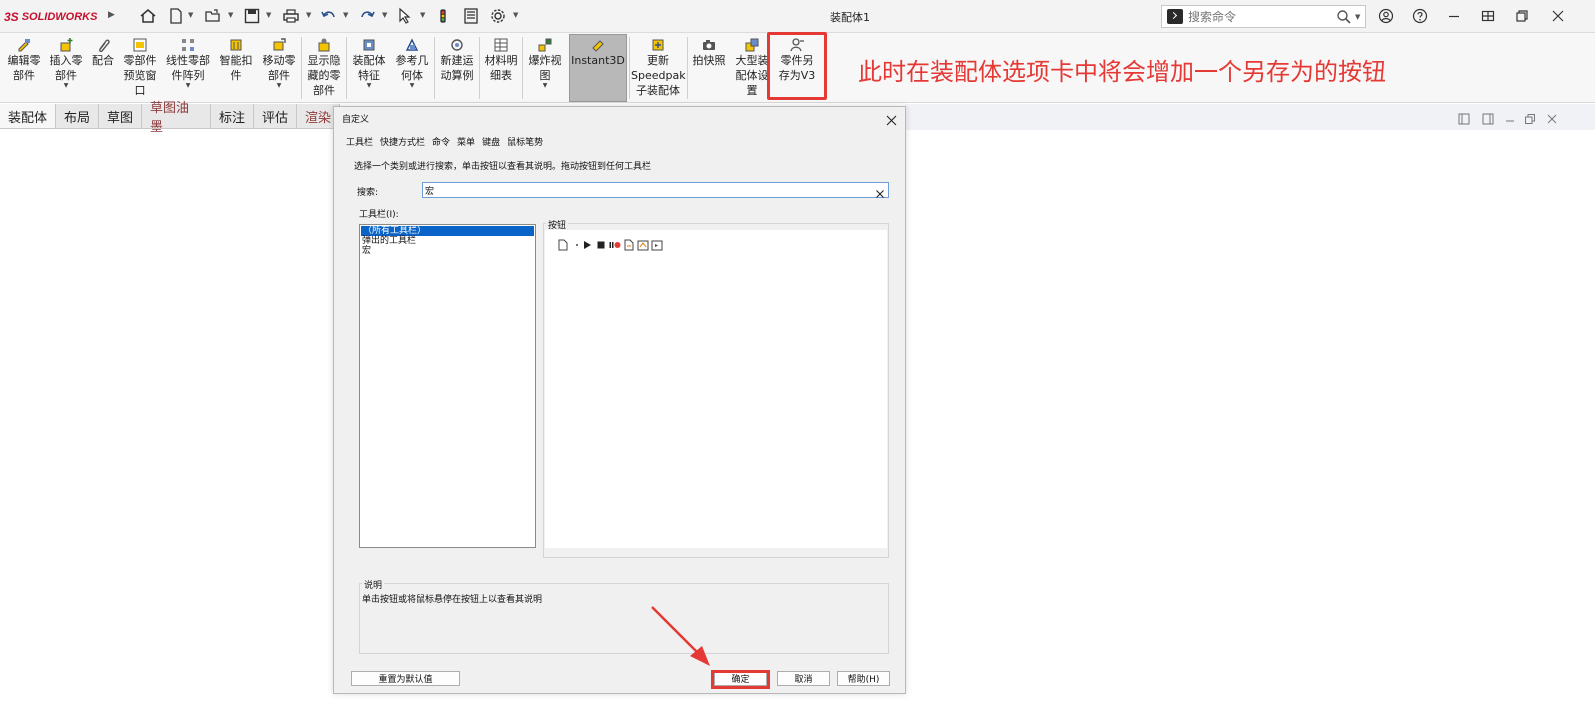 This screenshot has height=707, width=1595. I want to click on home-icon, so click(148, 16).